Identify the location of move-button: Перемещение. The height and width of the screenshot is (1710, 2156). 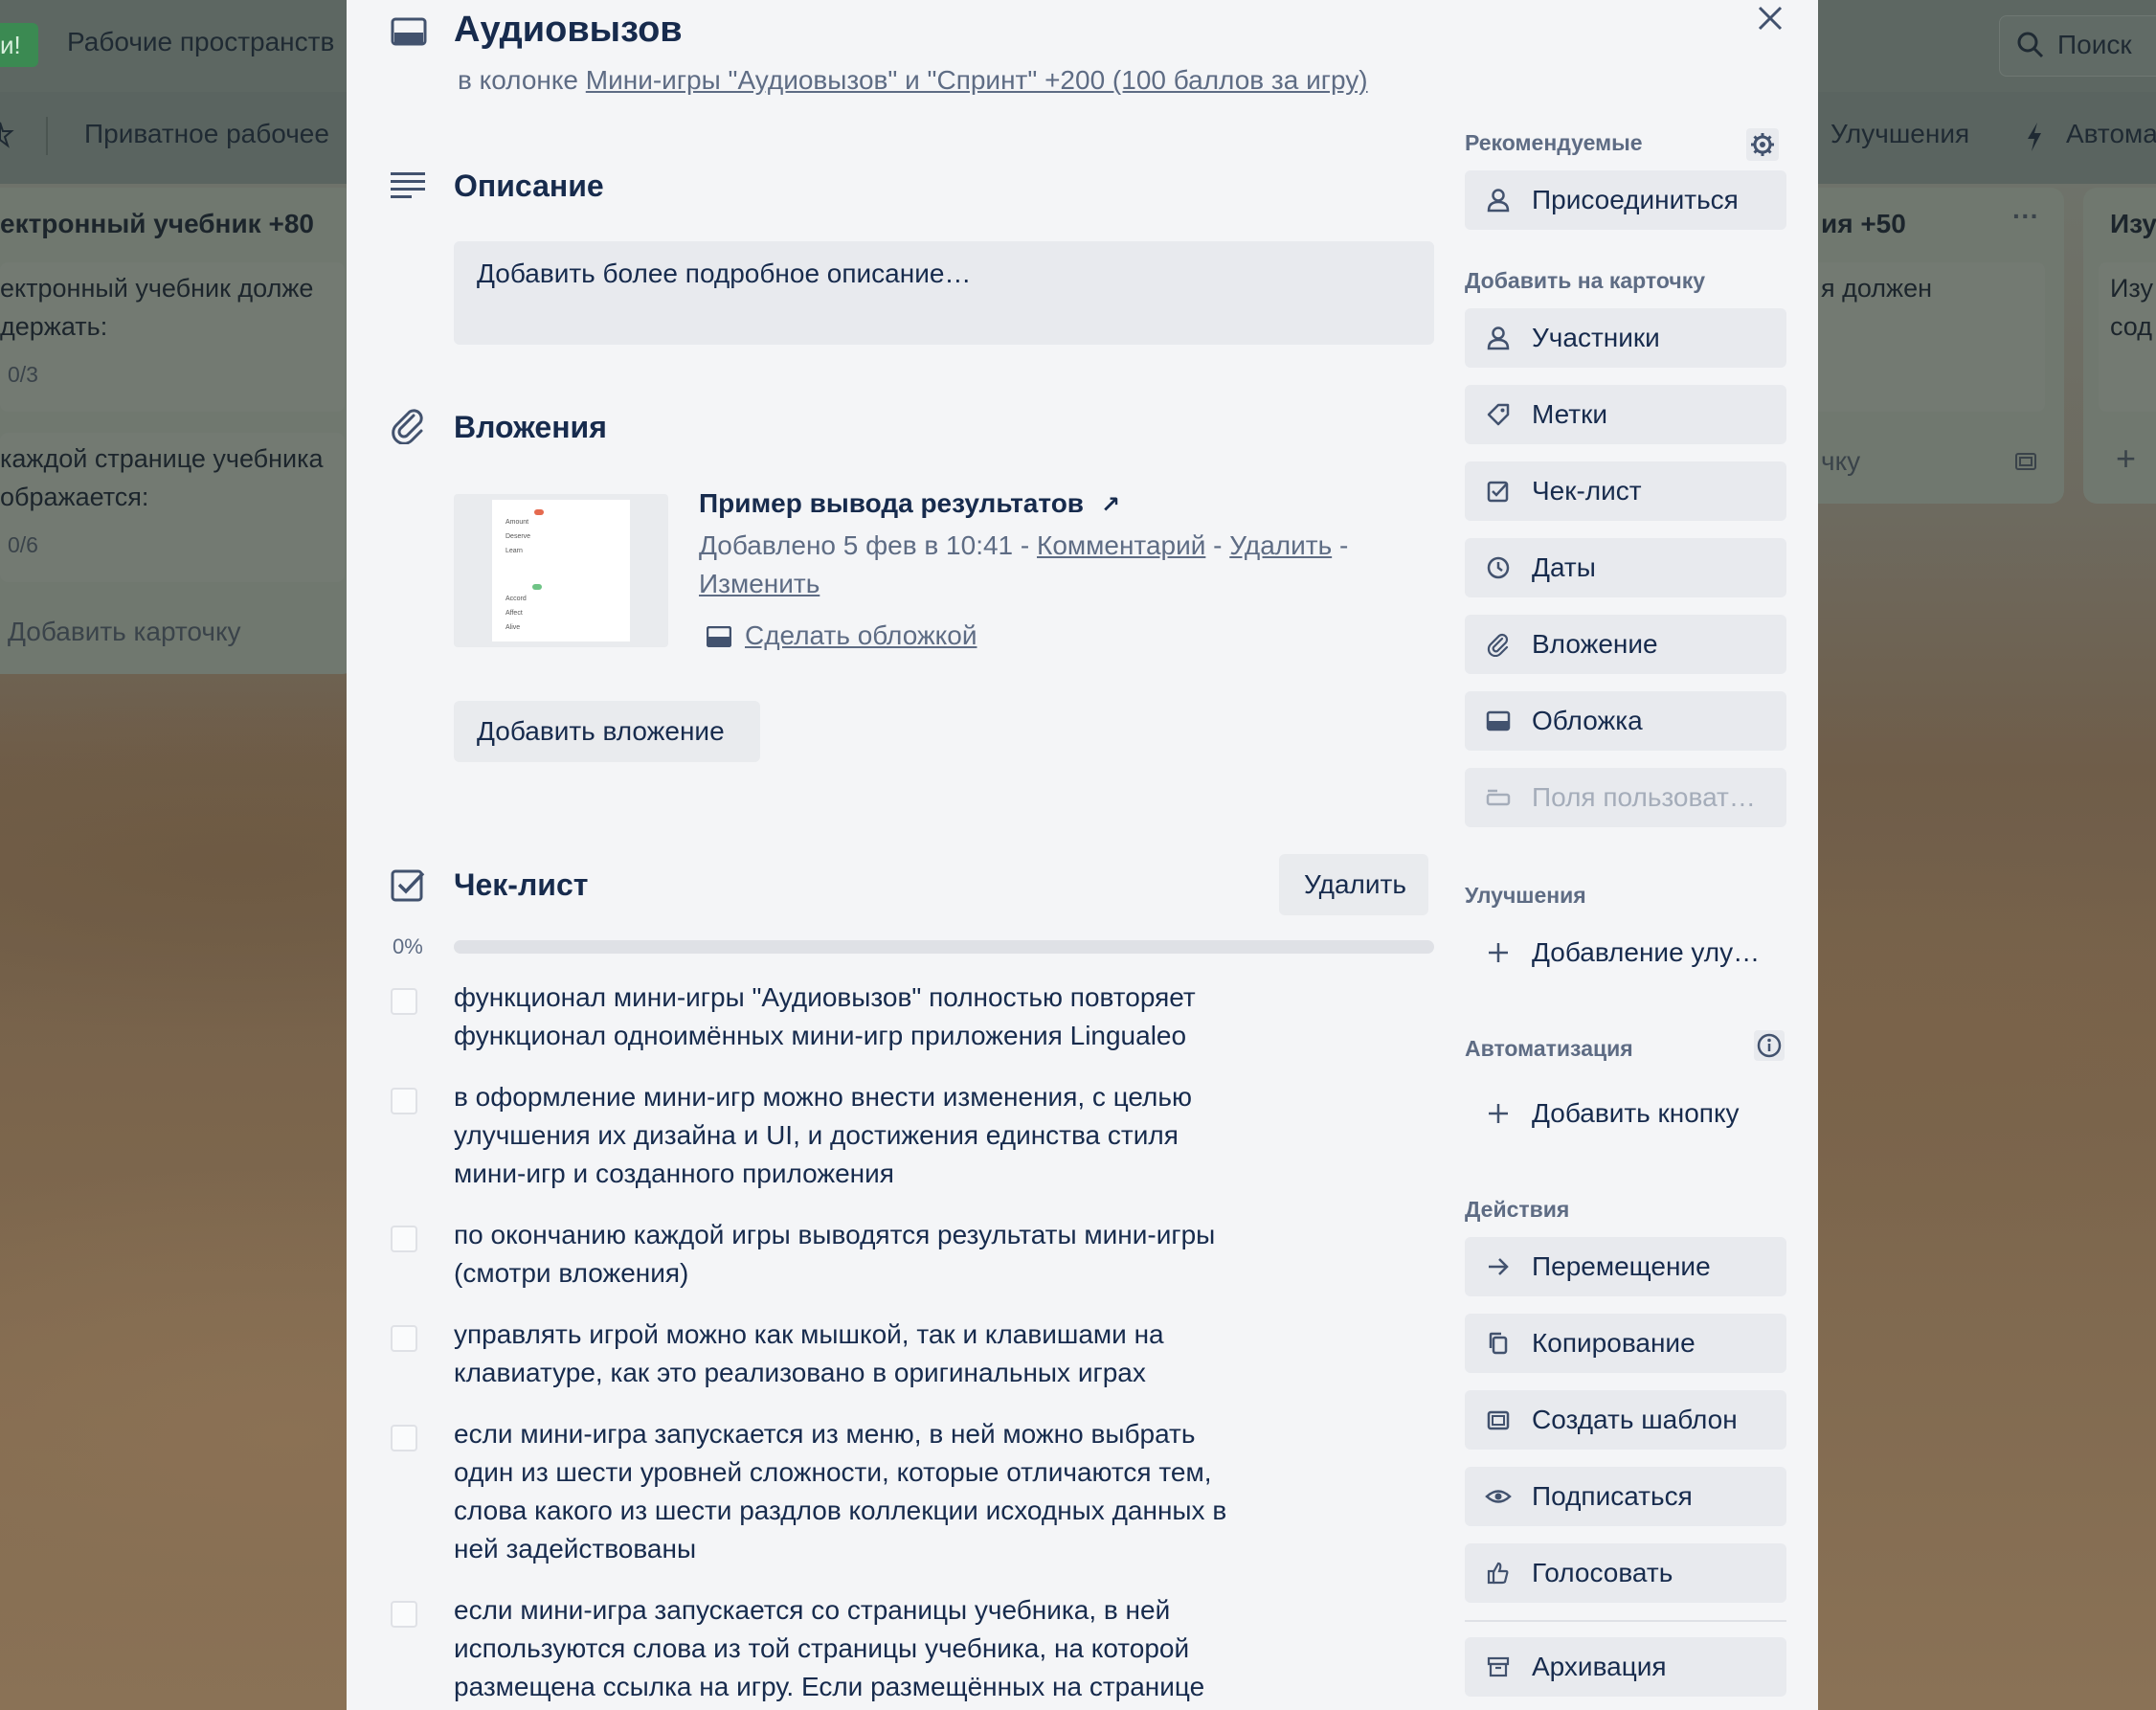
(1626, 1267).